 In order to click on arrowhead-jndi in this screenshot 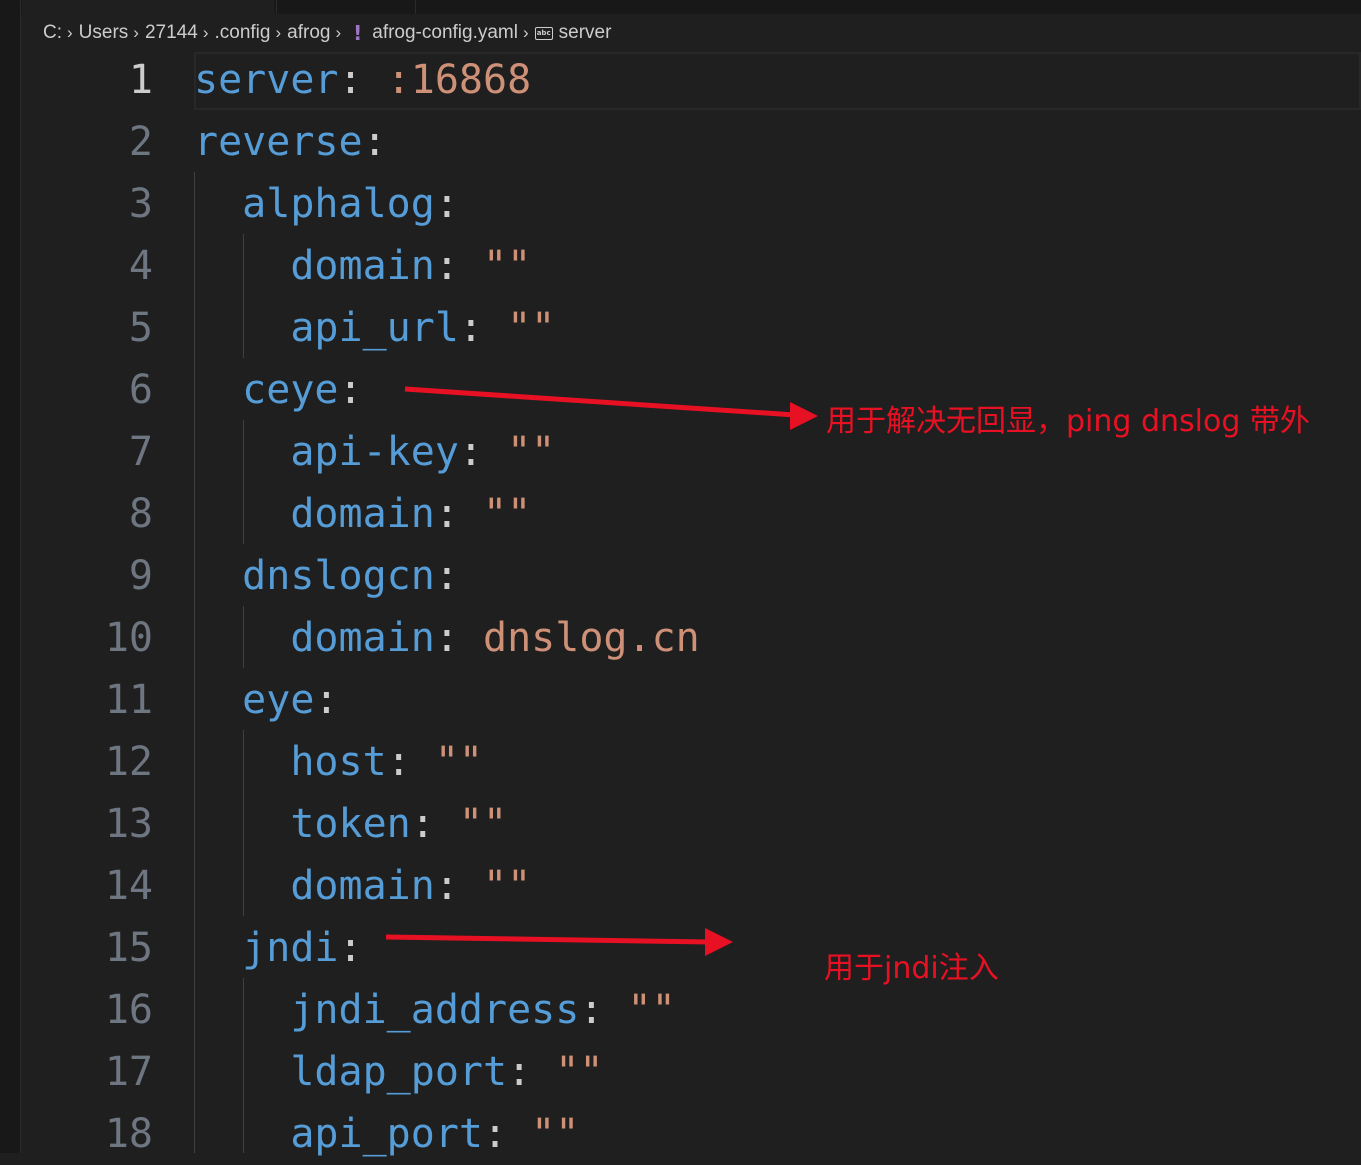, I will do `click(719, 942)`.